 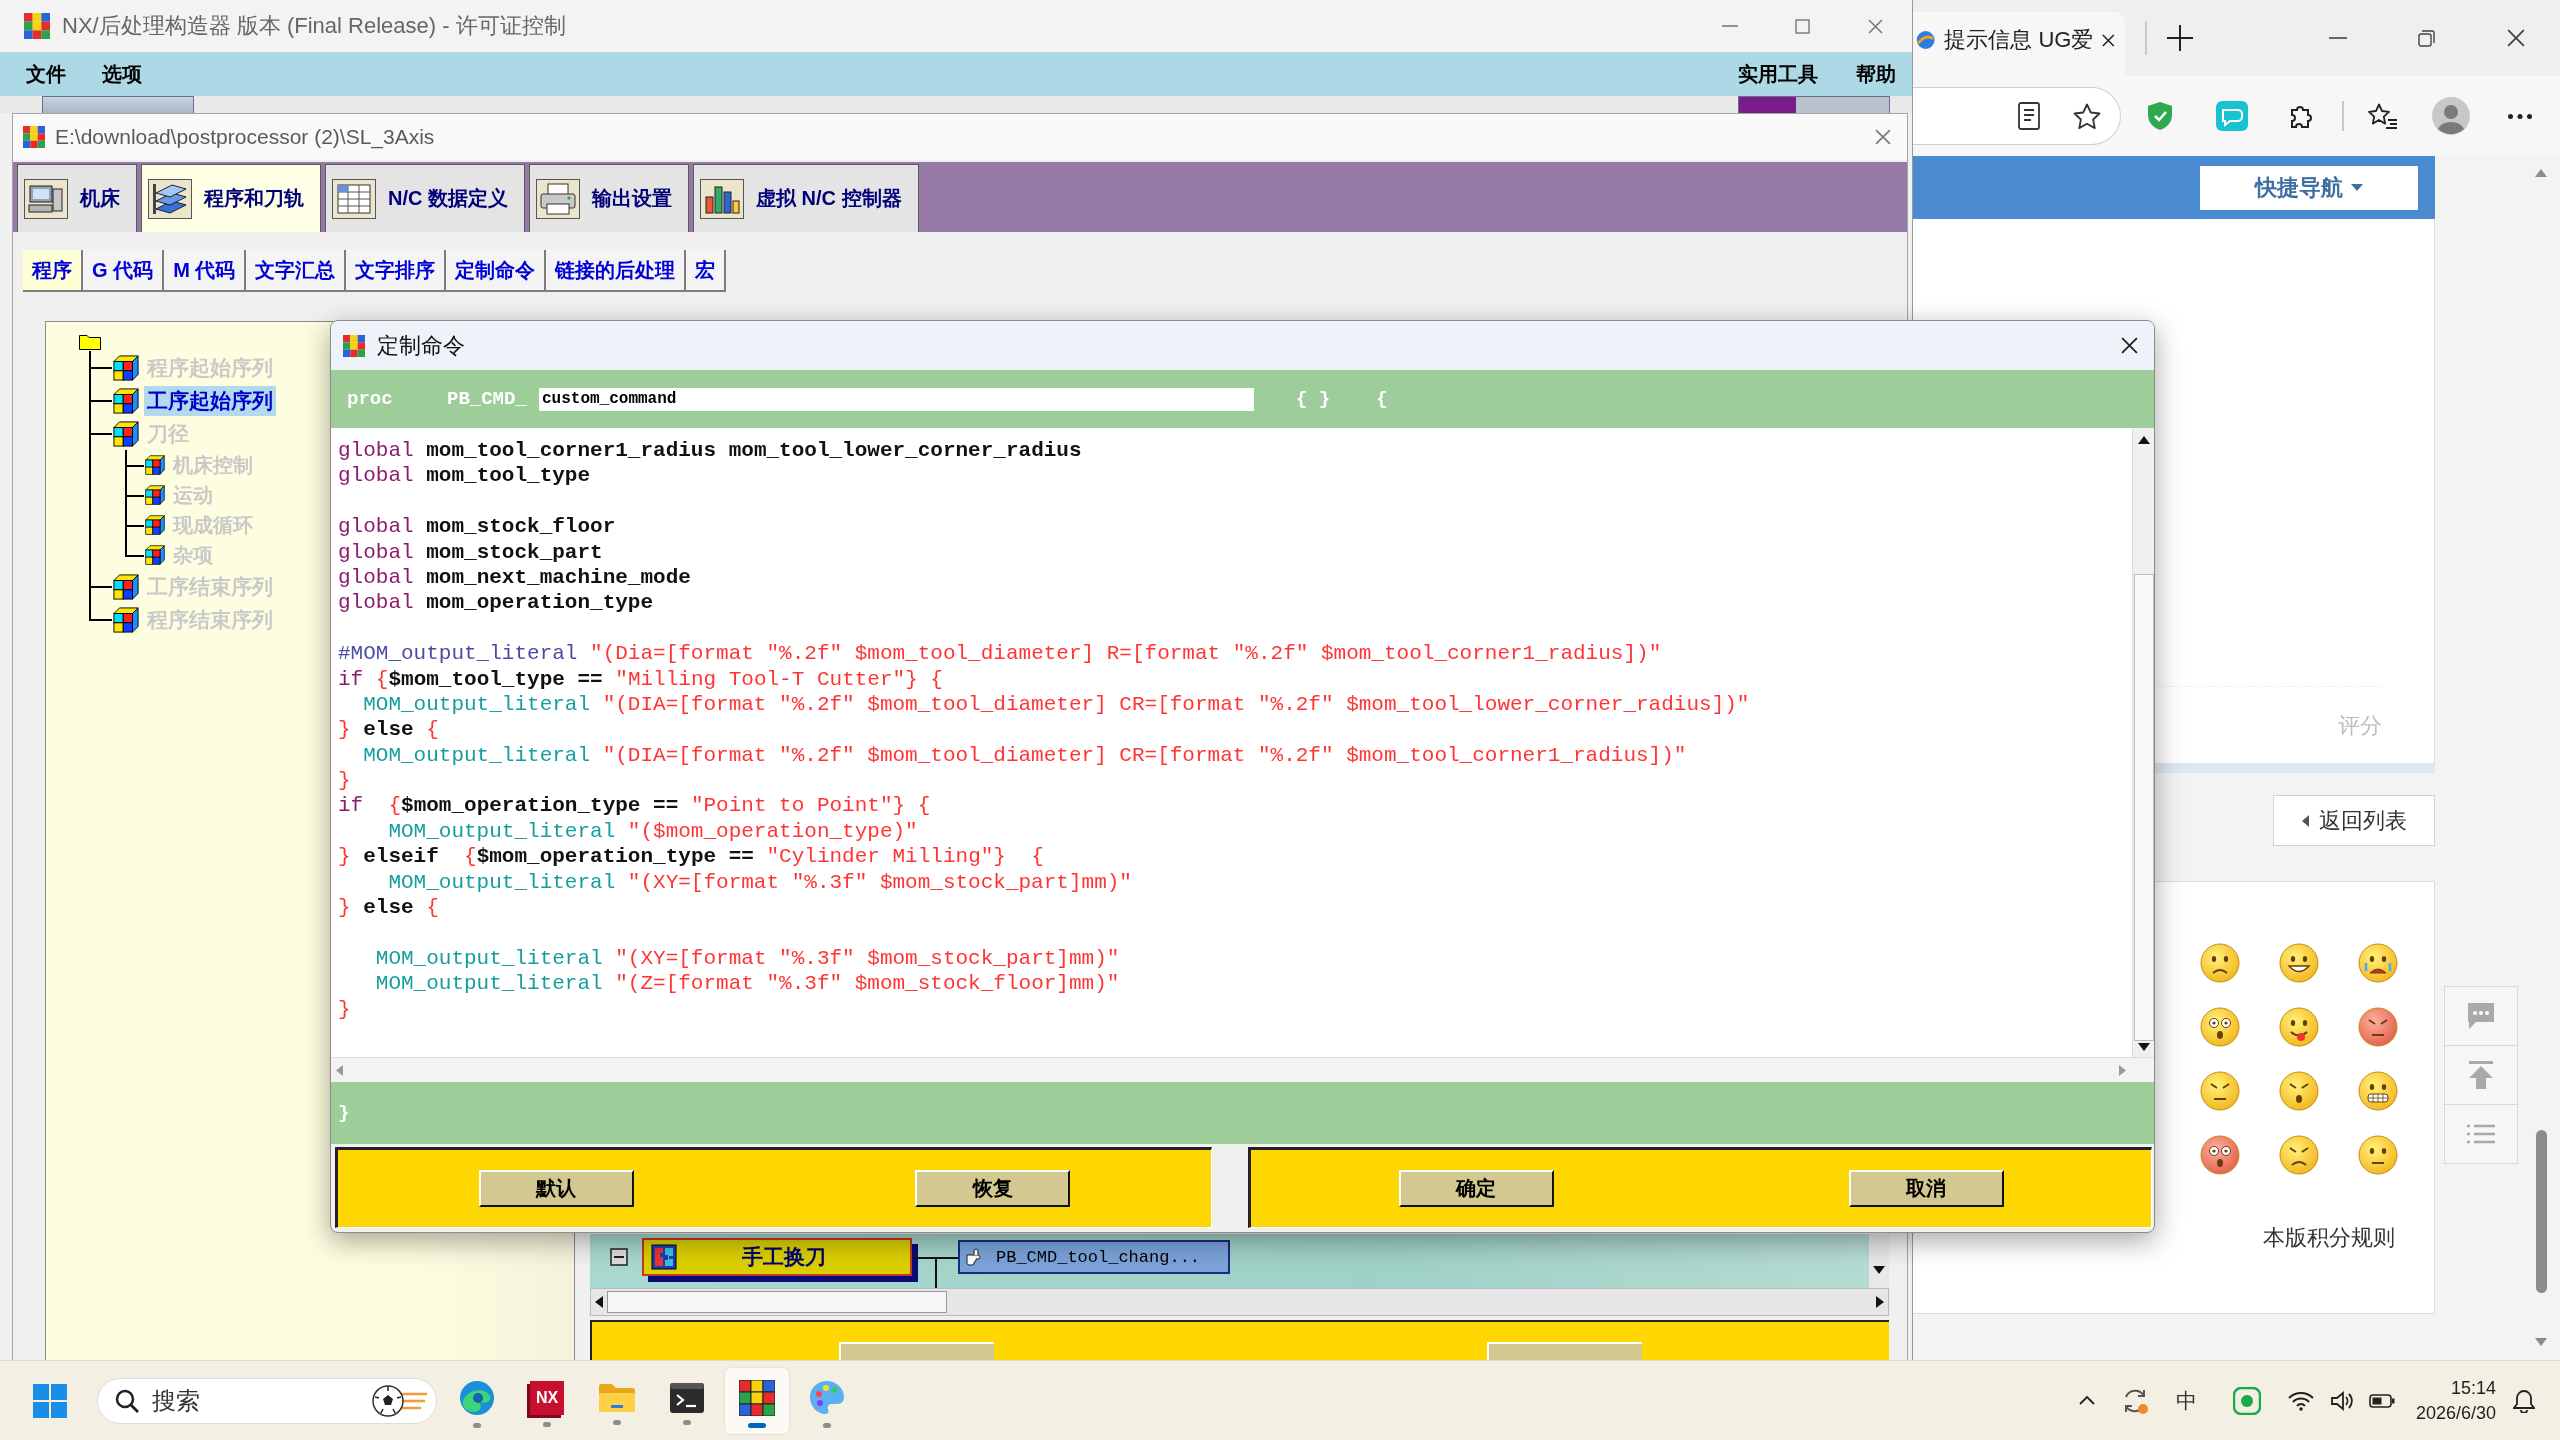 I want to click on tab: 机床, so click(x=77, y=198).